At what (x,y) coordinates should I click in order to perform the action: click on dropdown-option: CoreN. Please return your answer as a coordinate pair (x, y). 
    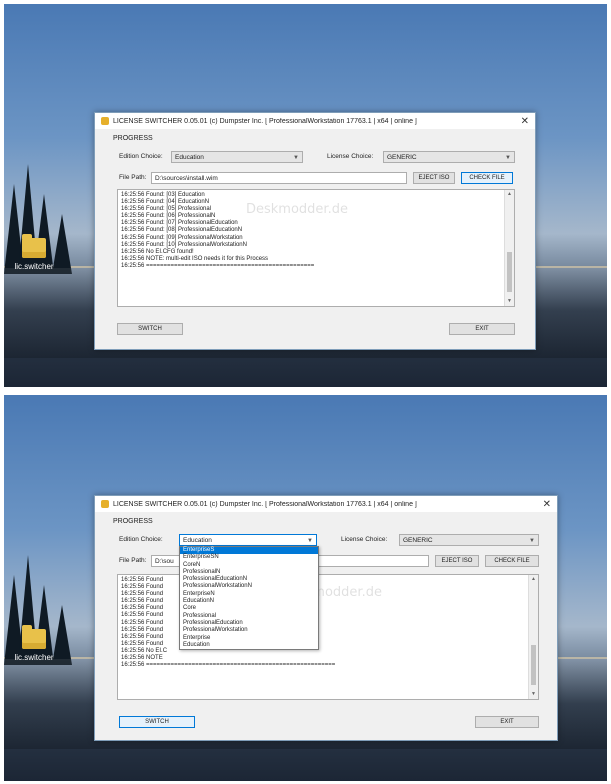
    Looking at the image, I should click on (249, 565).